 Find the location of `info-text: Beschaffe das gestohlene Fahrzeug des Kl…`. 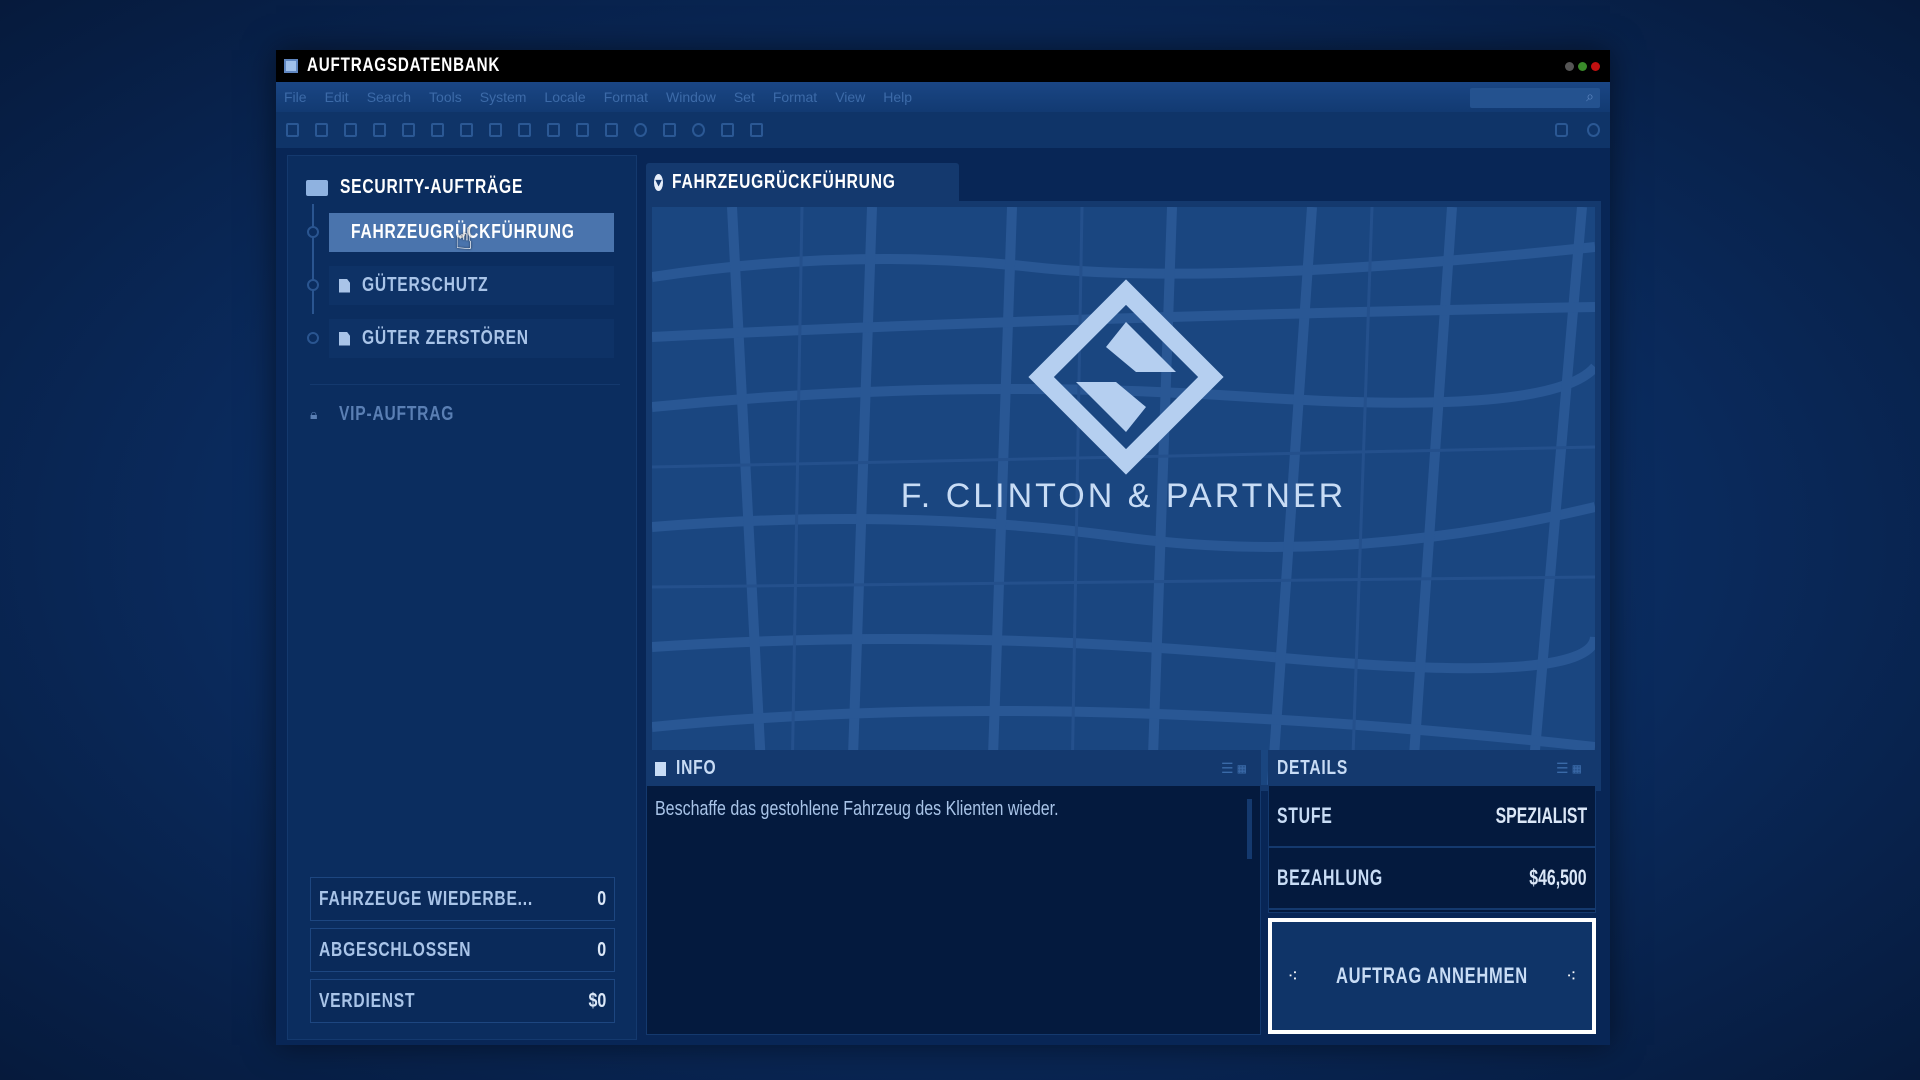

info-text: Beschaffe das gestohlene Fahrzeug des Kl… is located at coordinates (857, 809).